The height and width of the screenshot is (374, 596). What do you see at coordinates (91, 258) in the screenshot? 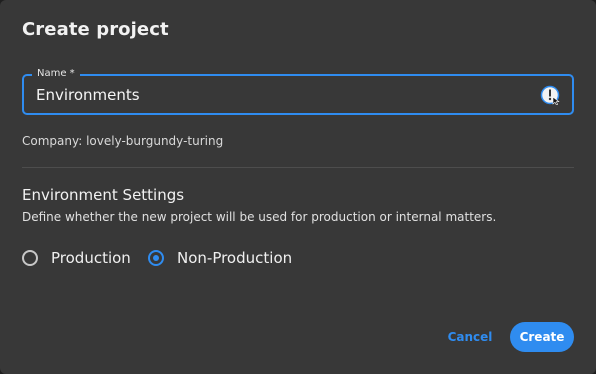
I see `radio-production-label: Production` at bounding box center [91, 258].